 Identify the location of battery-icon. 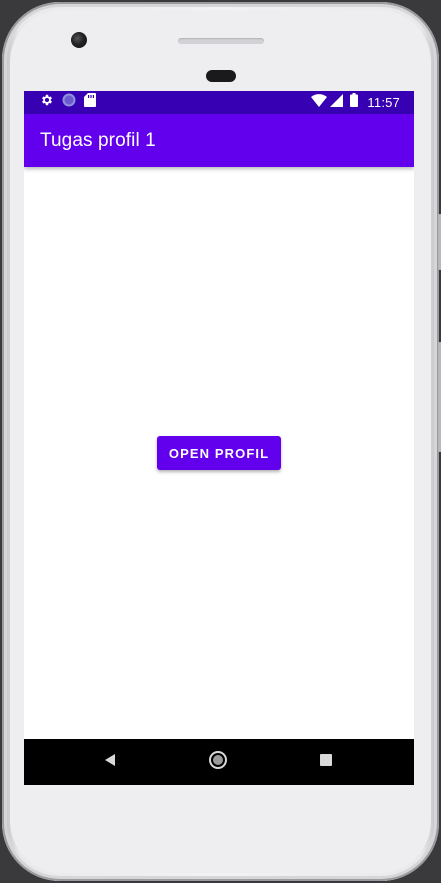
(354, 102).